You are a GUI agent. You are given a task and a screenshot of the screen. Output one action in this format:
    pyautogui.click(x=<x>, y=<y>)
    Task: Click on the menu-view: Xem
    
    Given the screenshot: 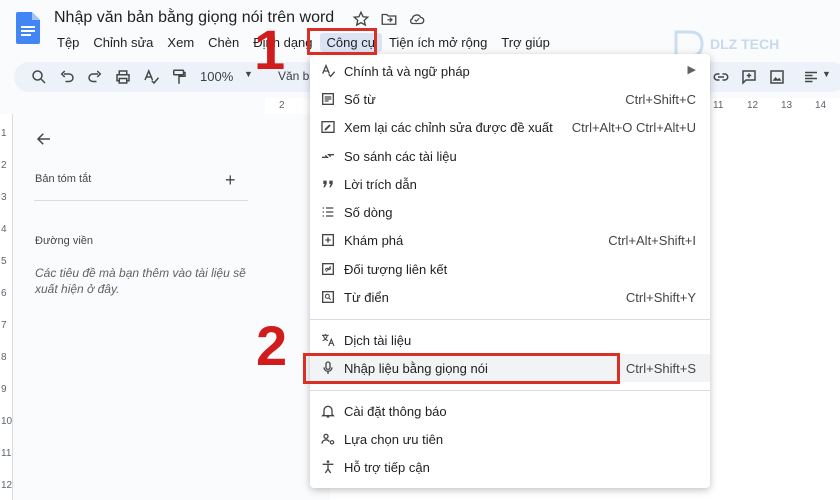 What is the action you would take?
    pyautogui.click(x=180, y=42)
    